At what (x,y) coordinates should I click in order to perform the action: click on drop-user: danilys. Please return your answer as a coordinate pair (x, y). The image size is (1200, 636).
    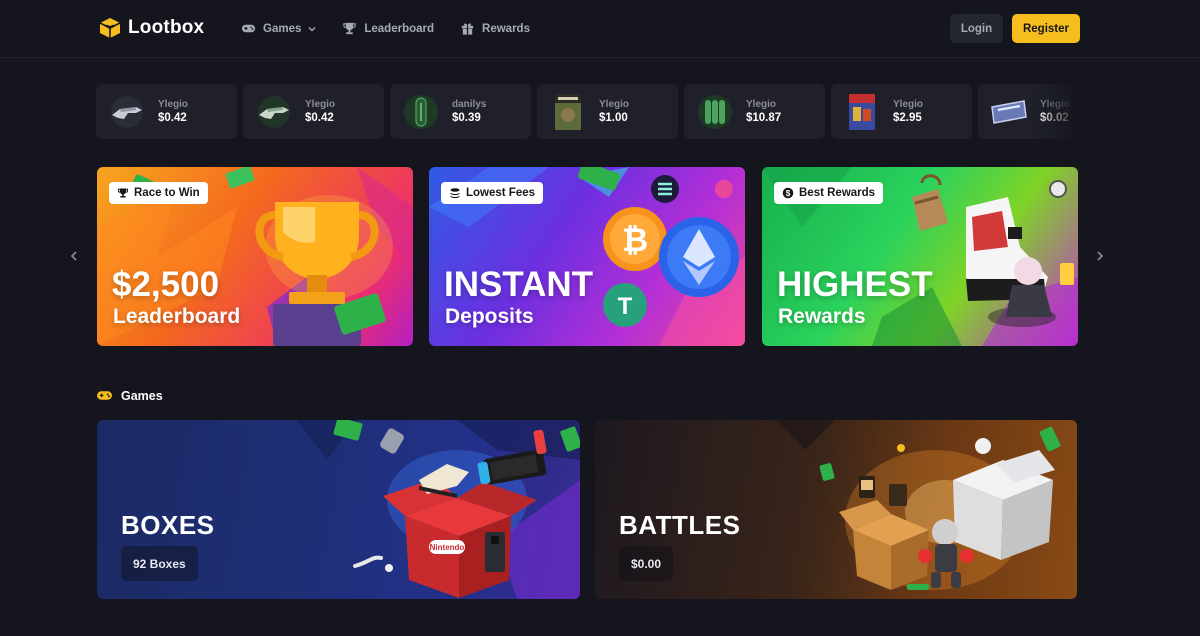
    Looking at the image, I should click on (469, 104).